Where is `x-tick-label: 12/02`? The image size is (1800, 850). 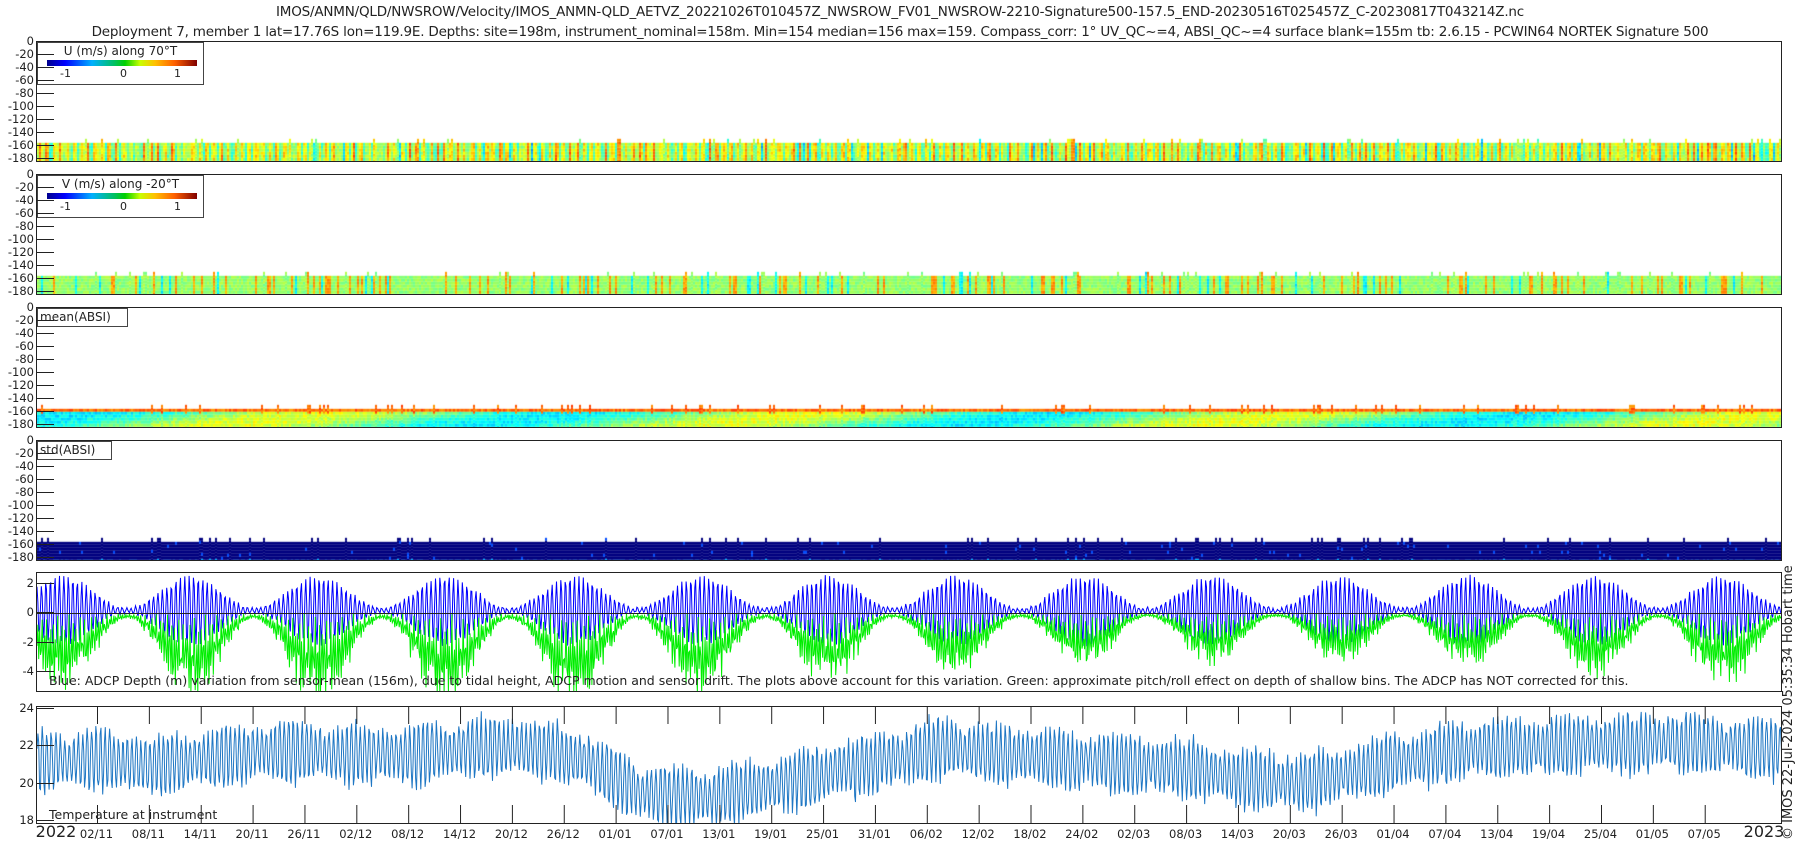
x-tick-label: 12/02 is located at coordinates (978, 834).